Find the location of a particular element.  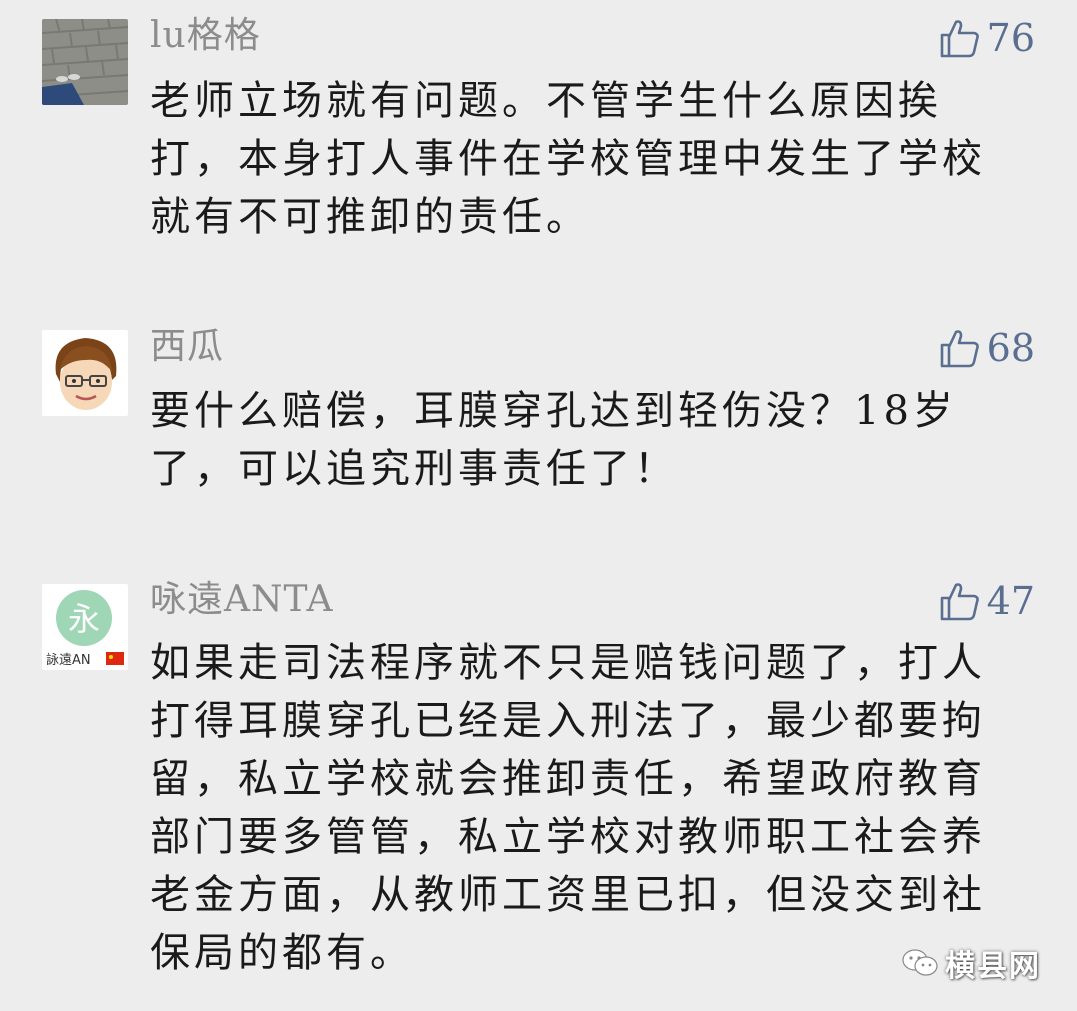

like-button: 47 is located at coordinates (987, 601).